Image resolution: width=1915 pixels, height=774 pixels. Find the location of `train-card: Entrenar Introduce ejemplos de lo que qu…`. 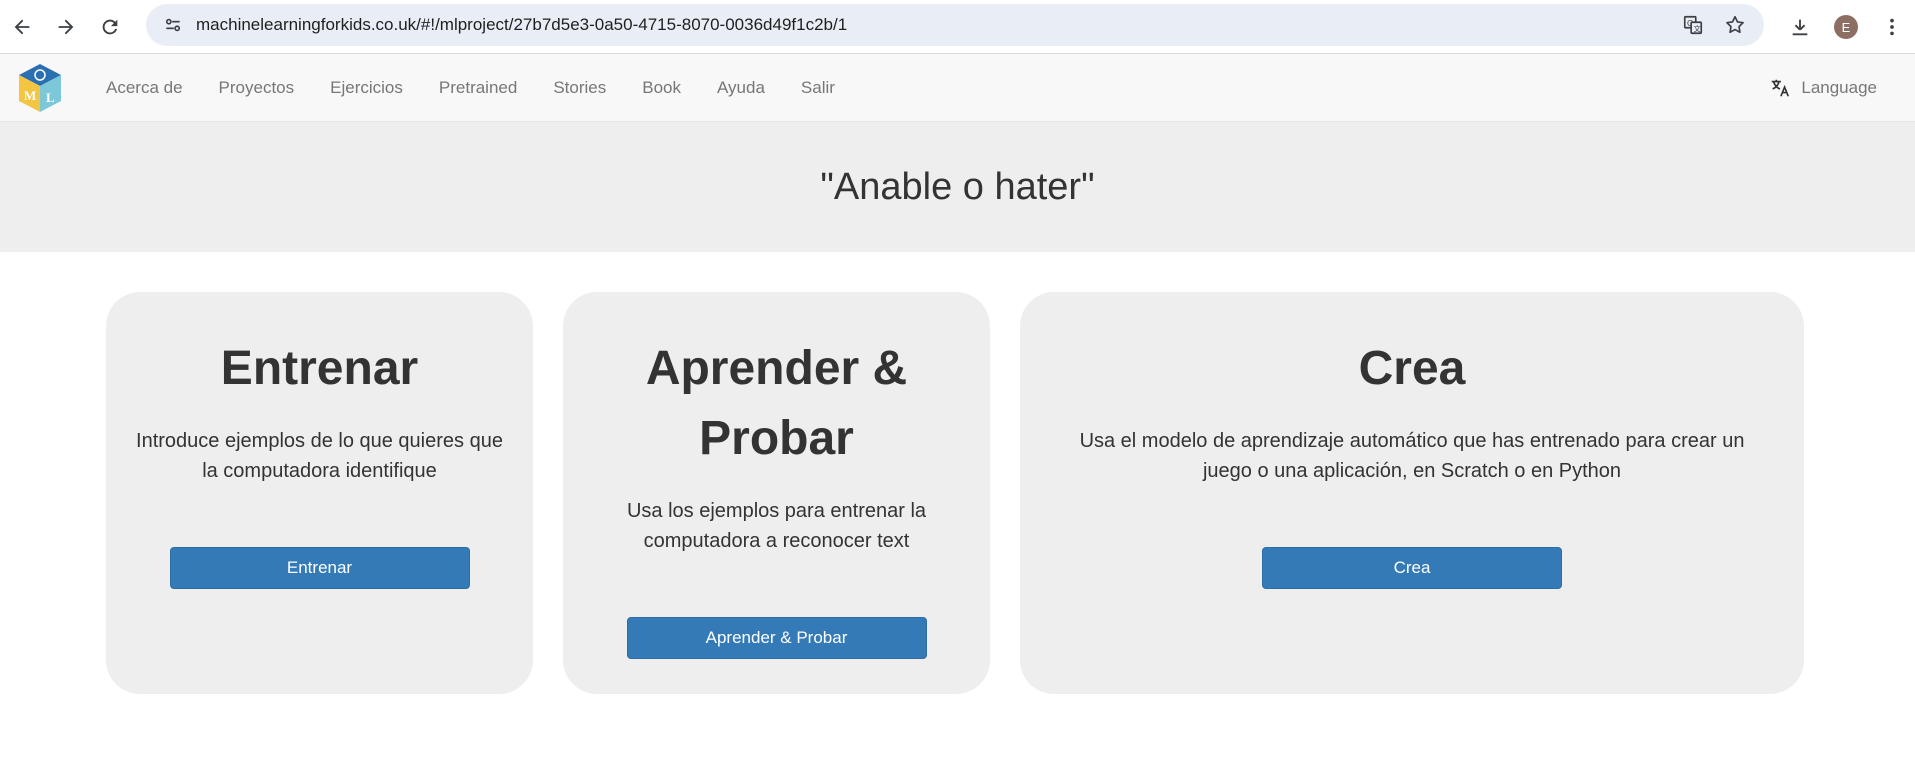

train-card: Entrenar Introduce ejemplos de lo que qu… is located at coordinates (319, 493).